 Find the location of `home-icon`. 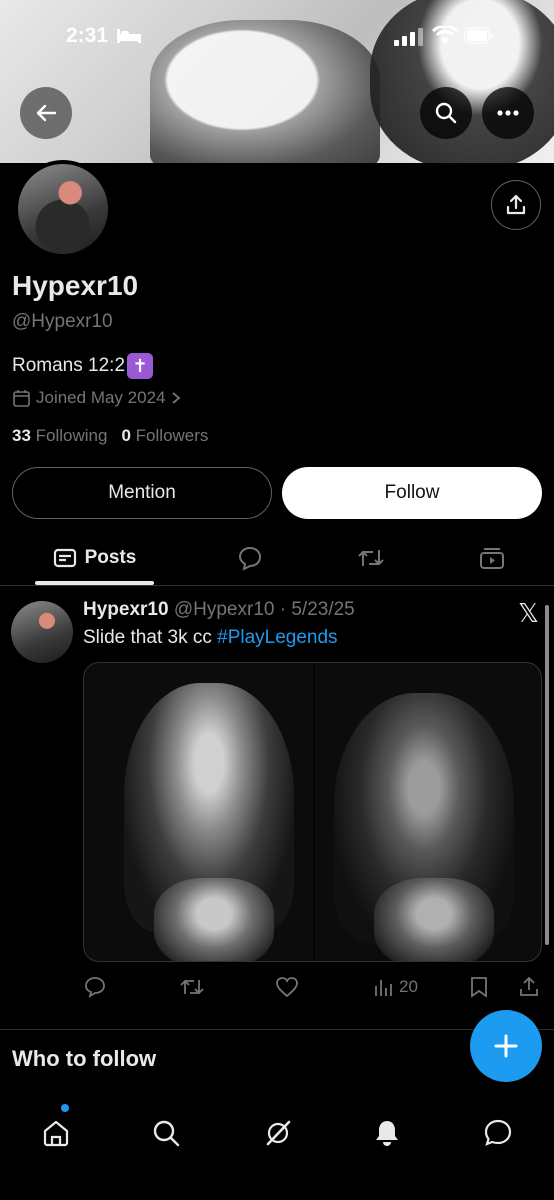

home-icon is located at coordinates (56, 1133).